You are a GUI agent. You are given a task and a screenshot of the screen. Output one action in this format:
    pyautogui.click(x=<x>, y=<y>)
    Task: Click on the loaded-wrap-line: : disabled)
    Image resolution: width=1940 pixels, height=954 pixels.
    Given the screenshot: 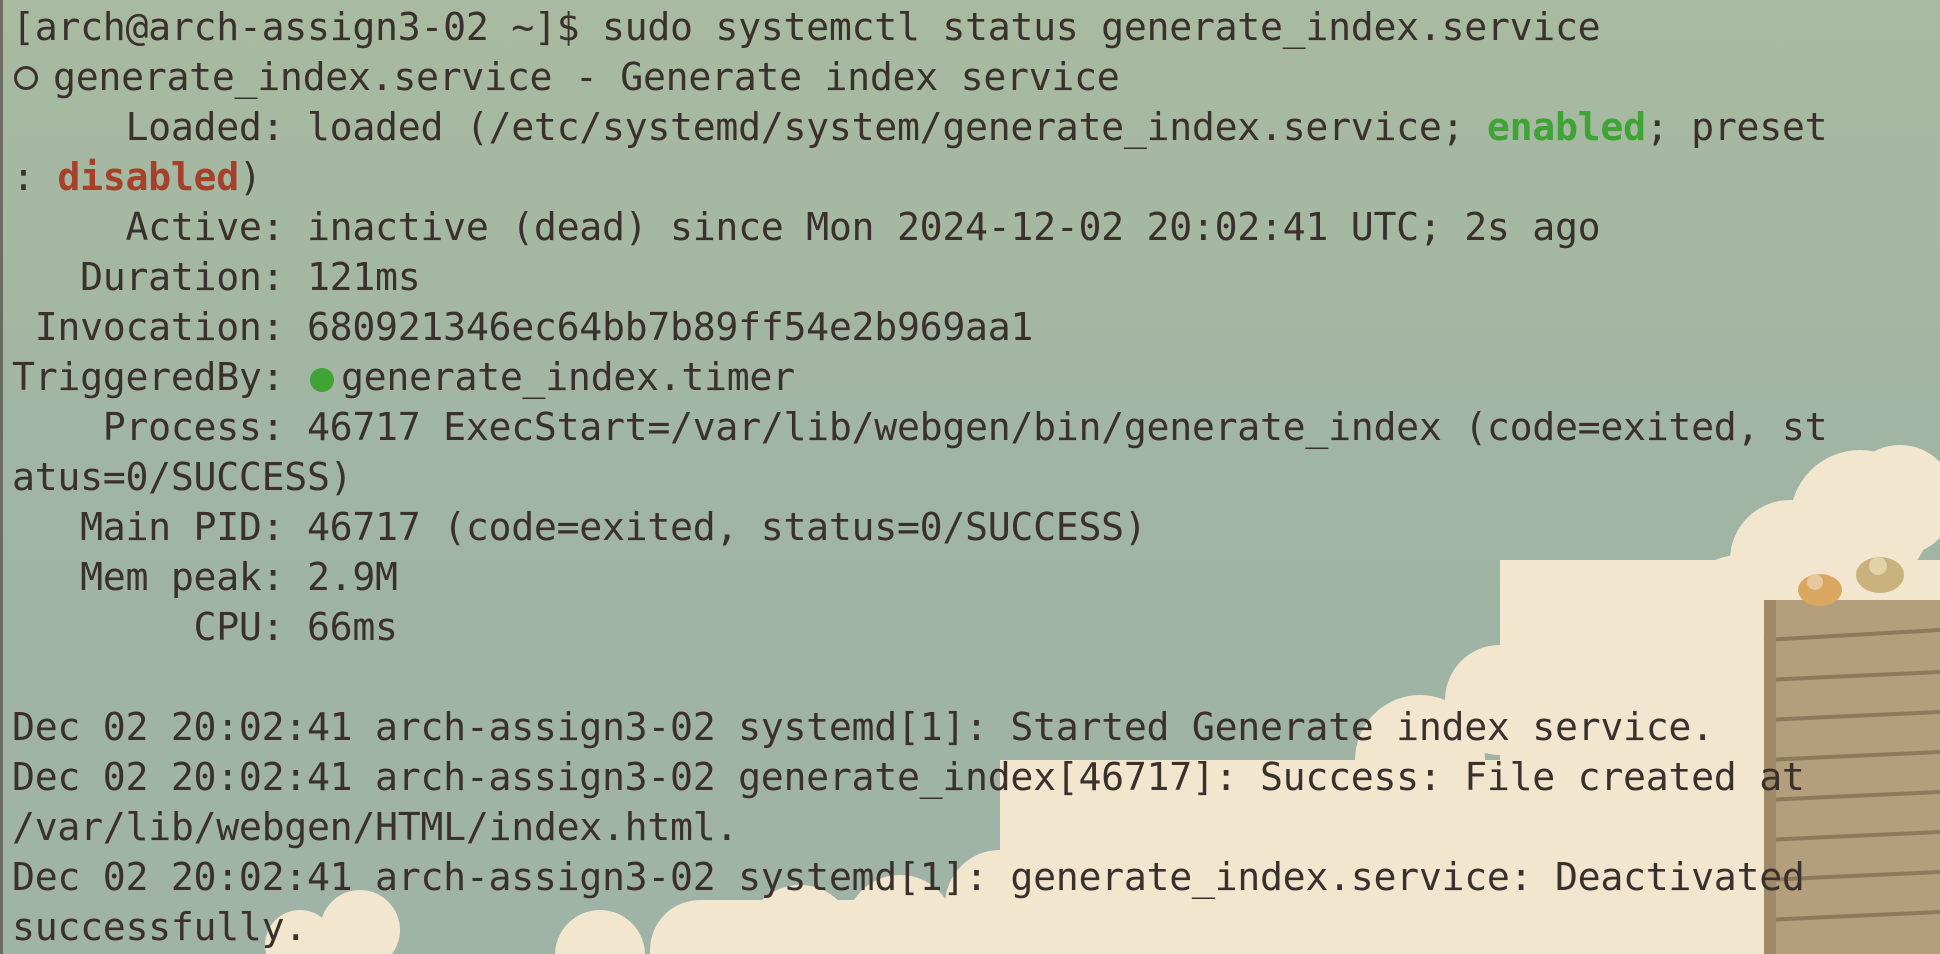 What is the action you would take?
    pyautogui.click(x=137, y=178)
    